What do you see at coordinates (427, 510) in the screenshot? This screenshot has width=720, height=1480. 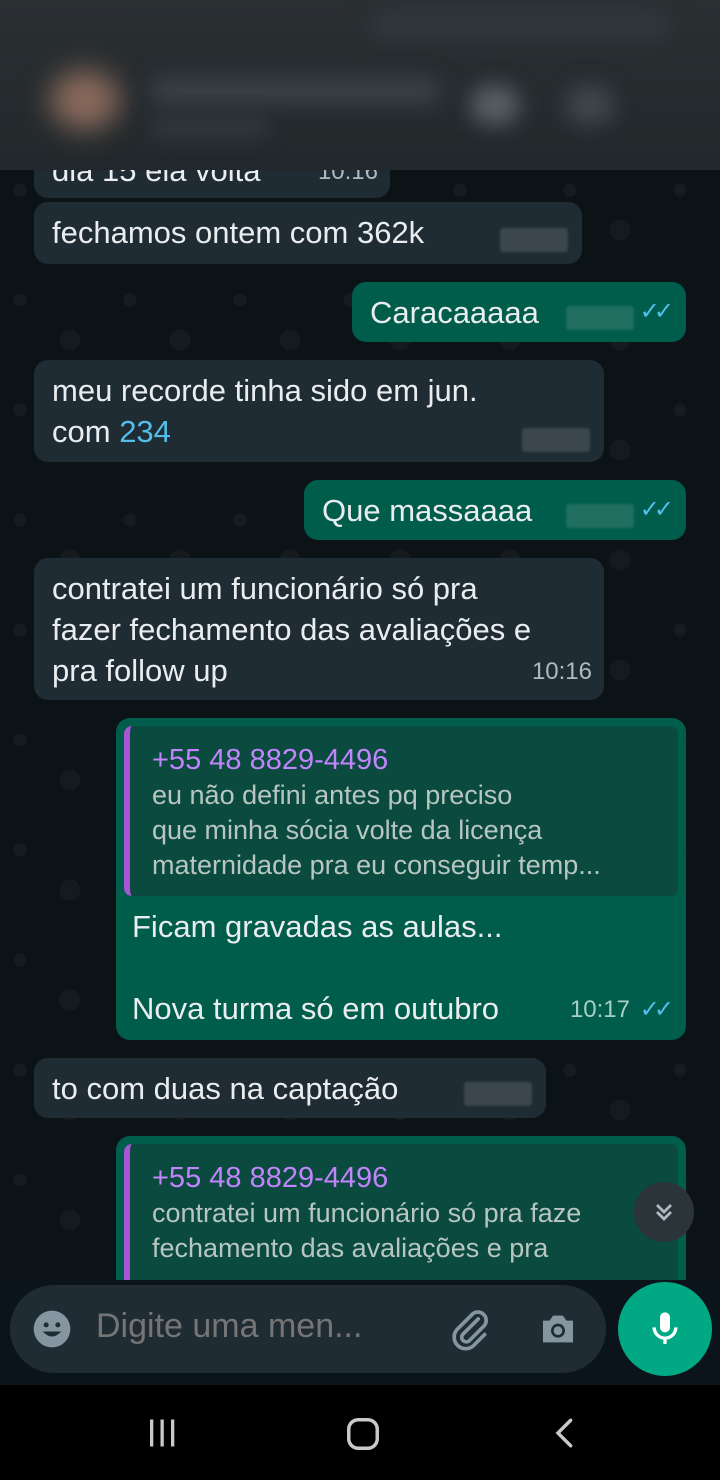 I see `message-text: Que massaaaa` at bounding box center [427, 510].